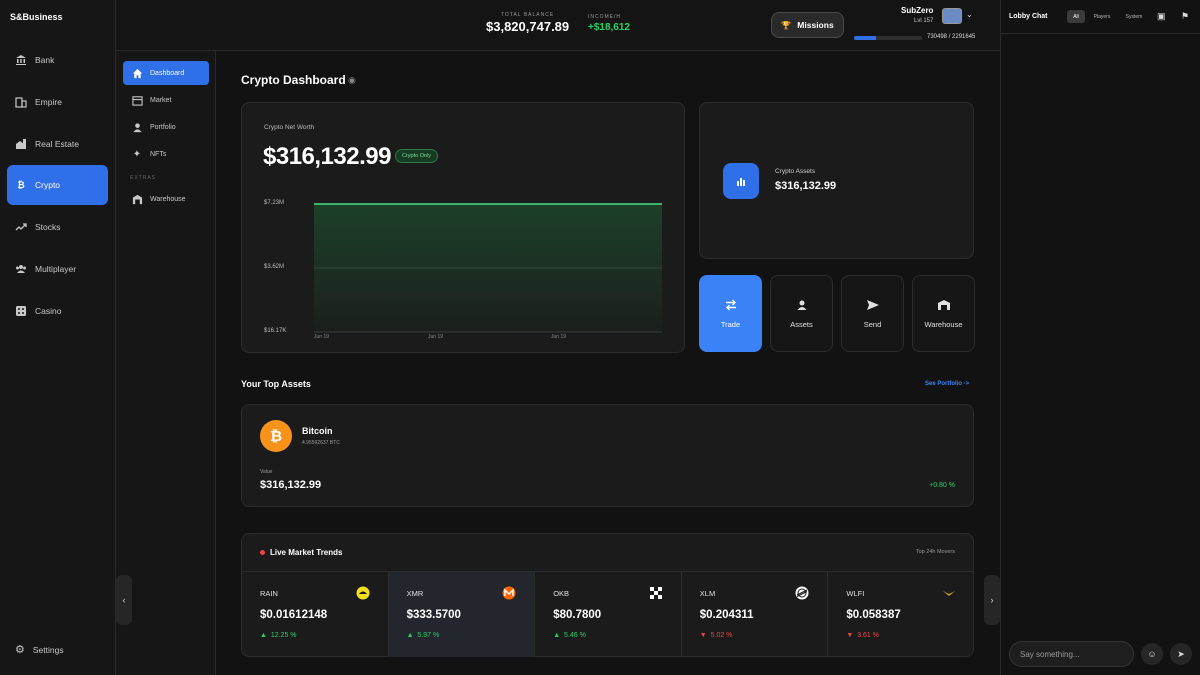 The height and width of the screenshot is (675, 1200). I want to click on sidebar-item-label: Real Estate, so click(57, 144).